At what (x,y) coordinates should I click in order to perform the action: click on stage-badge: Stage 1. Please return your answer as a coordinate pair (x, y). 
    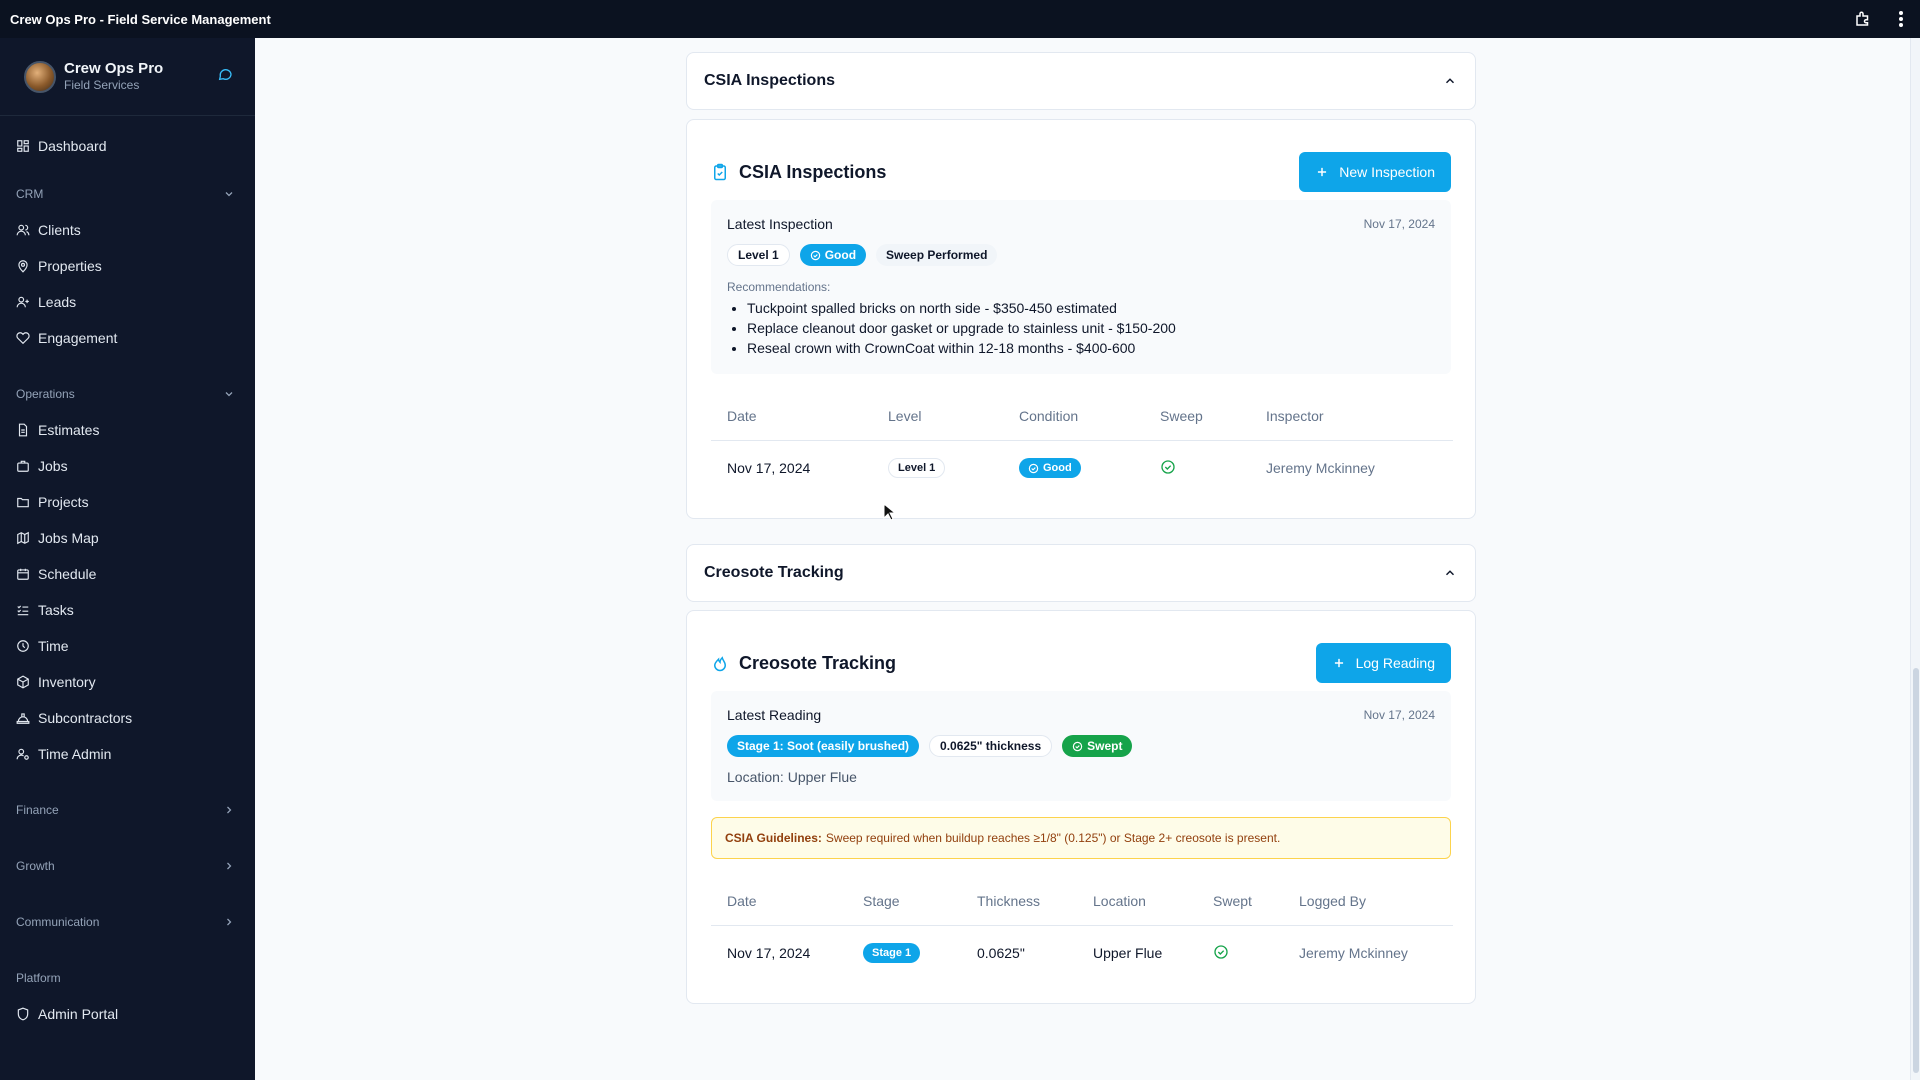
    Looking at the image, I should click on (892, 953).